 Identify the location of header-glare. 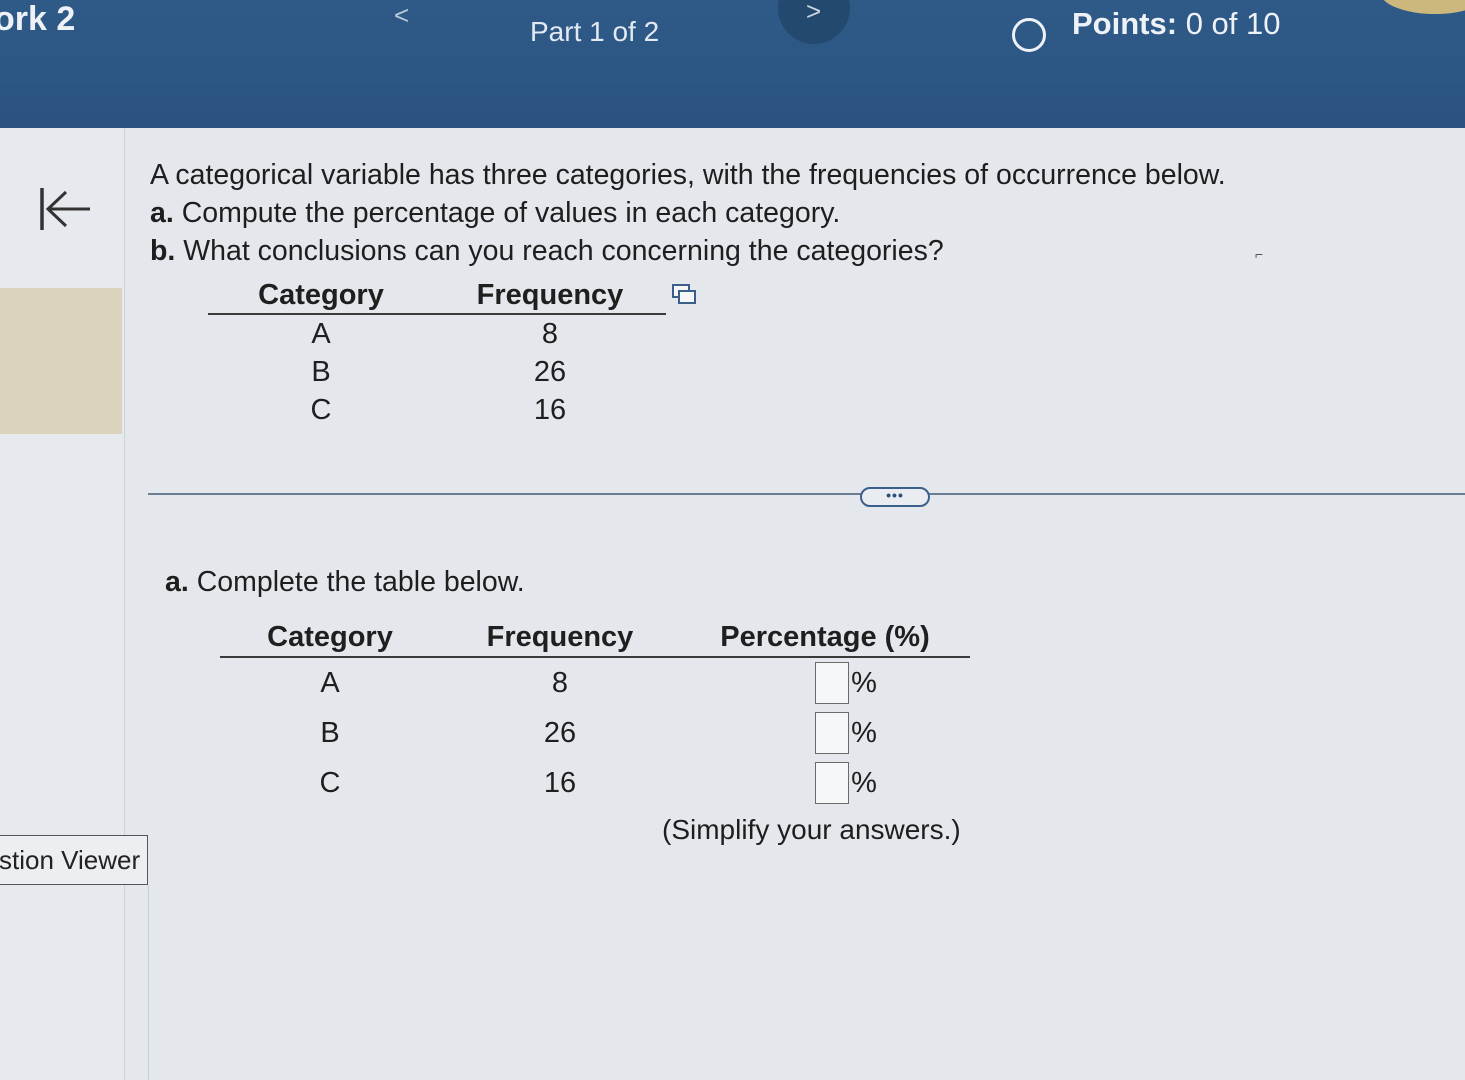
(1422, 7).